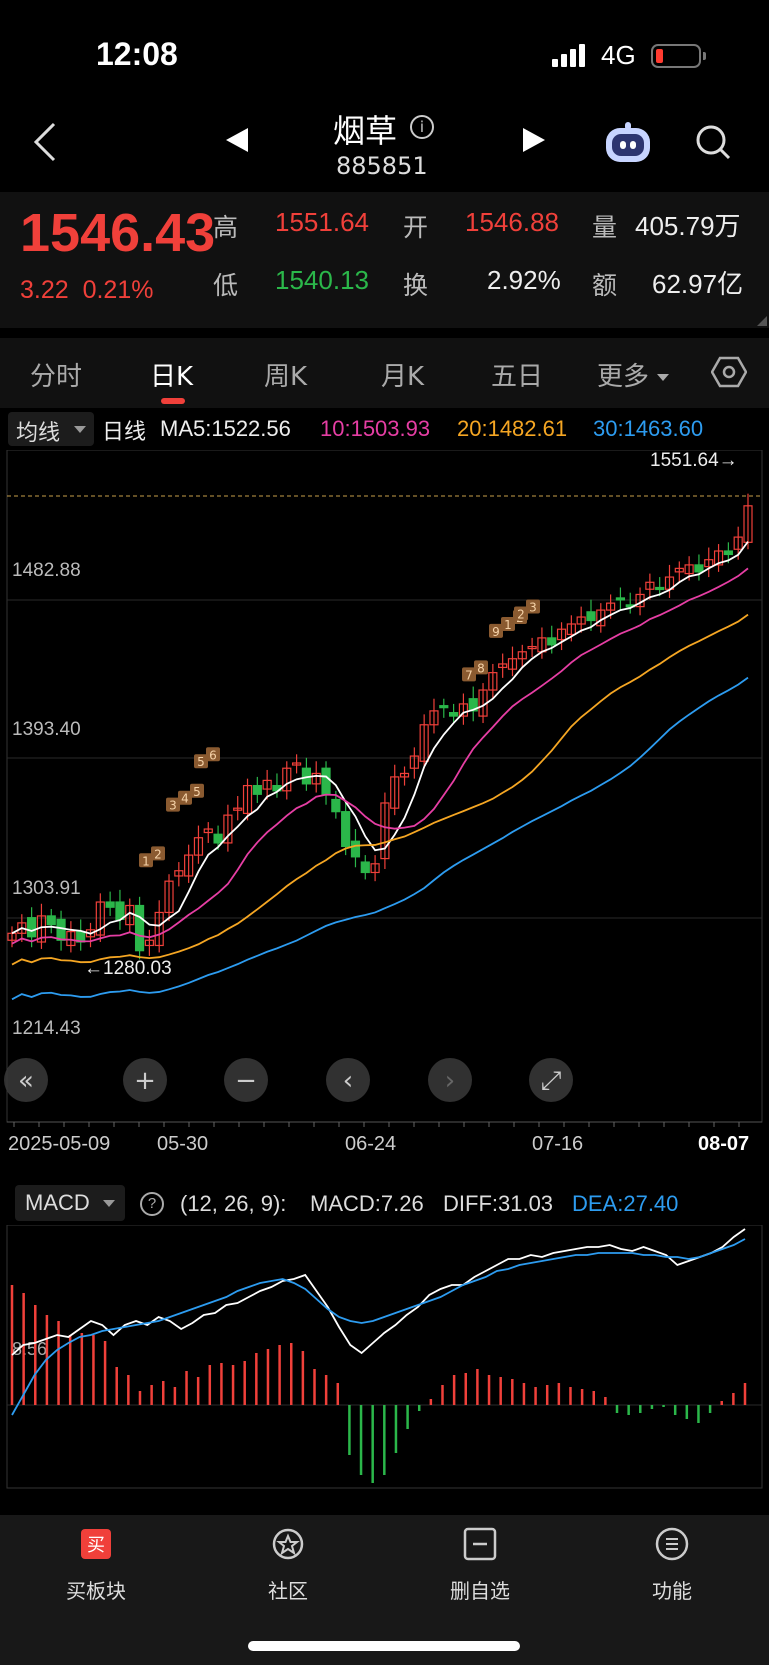 This screenshot has width=769, height=1665. Describe the element at coordinates (173, 401) in the screenshot. I see `active-tab-indicator` at that location.